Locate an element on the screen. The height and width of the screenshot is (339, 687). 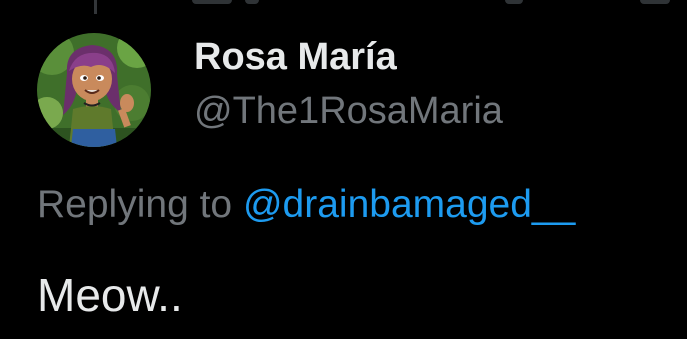
replying-to-line: Replying to @drainbamaged__ is located at coordinates (306, 205).